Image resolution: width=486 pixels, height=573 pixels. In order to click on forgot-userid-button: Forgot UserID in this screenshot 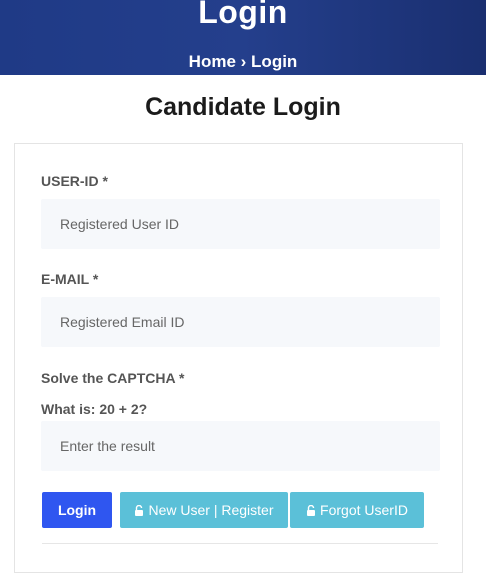, I will do `click(357, 510)`.